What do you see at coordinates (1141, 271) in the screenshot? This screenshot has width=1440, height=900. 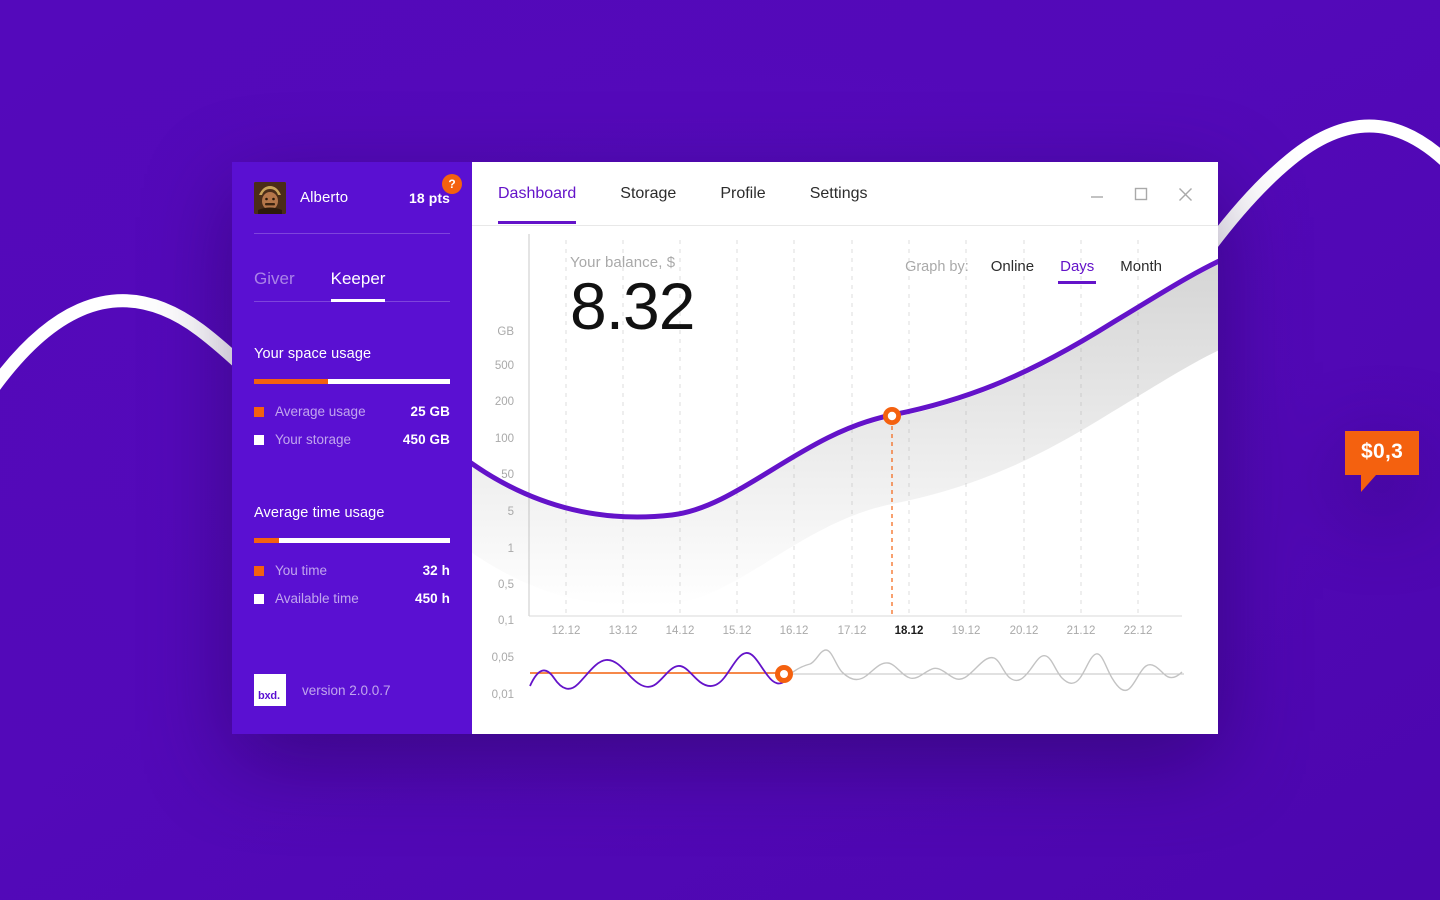 I see `range-option-month: Month` at bounding box center [1141, 271].